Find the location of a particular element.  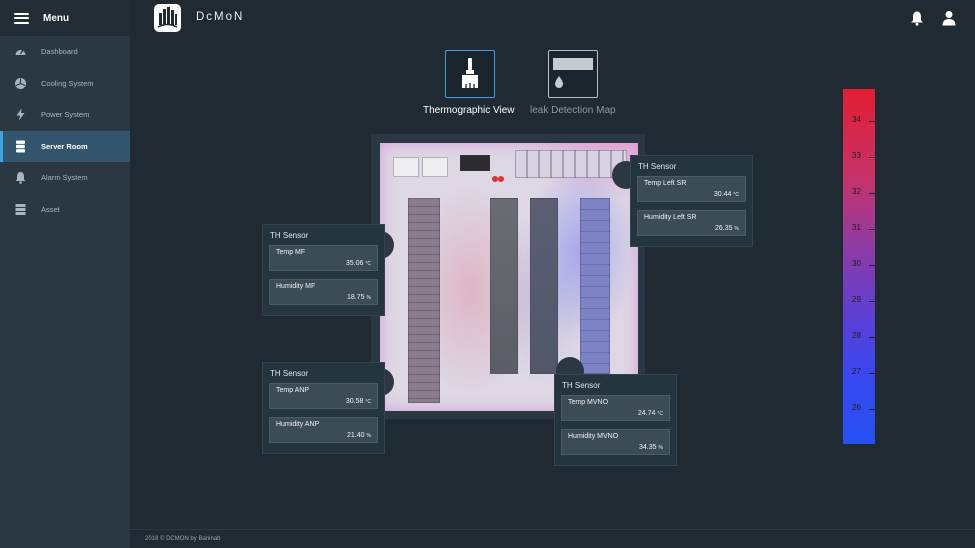

scale-tick: 27 is located at coordinates (859, 373).